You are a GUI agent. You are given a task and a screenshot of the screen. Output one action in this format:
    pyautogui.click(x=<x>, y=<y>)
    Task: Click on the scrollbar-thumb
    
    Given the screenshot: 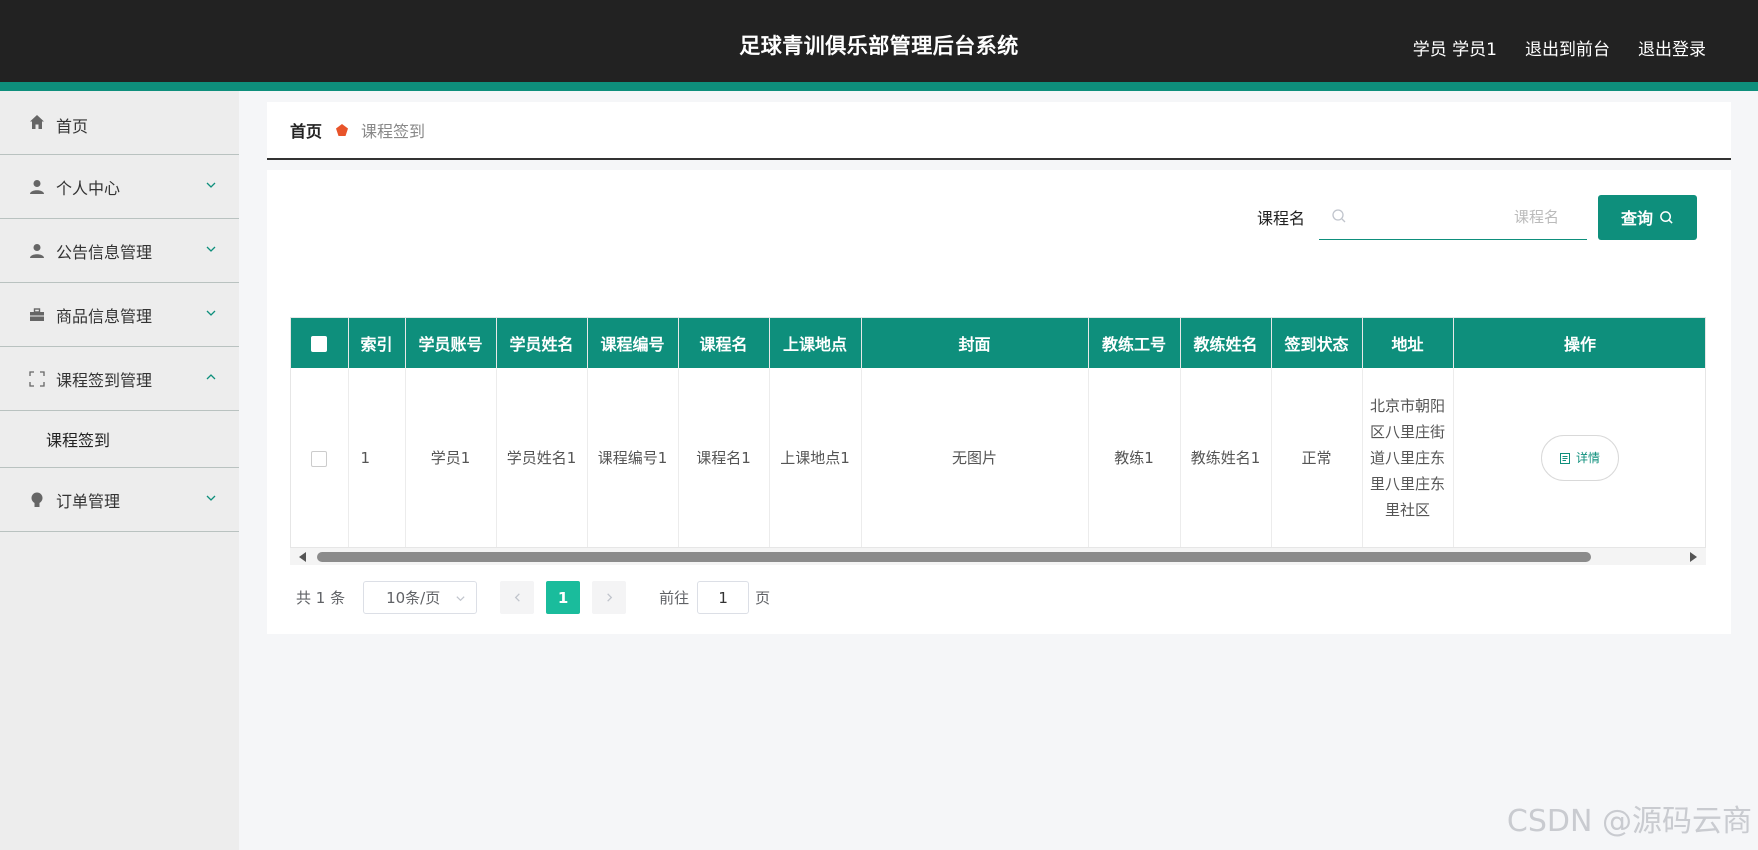 What is the action you would take?
    pyautogui.click(x=954, y=557)
    